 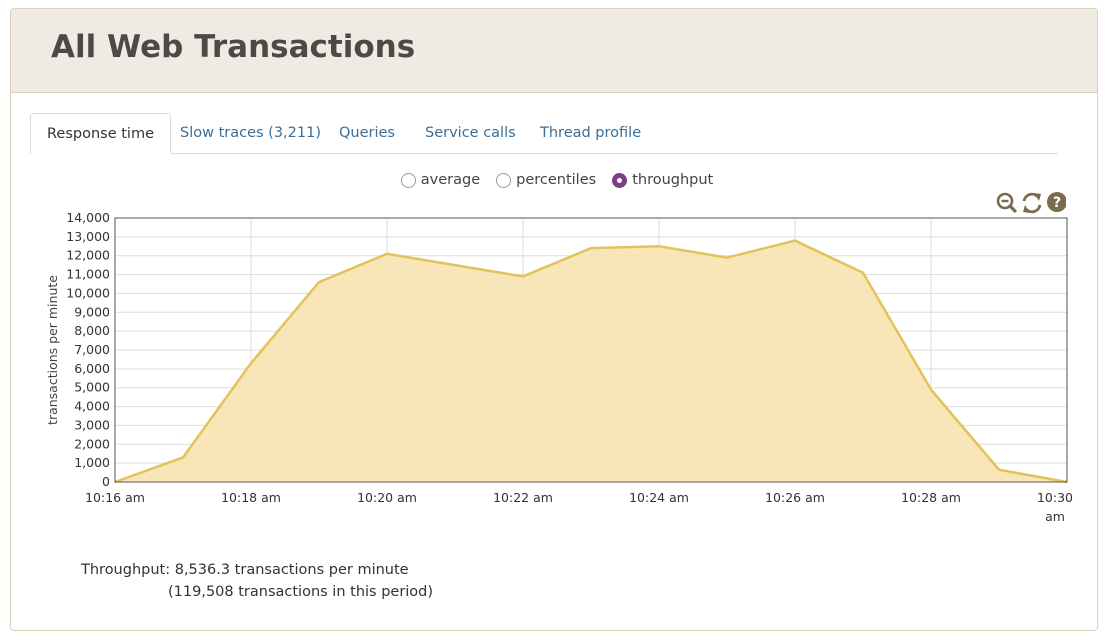 What do you see at coordinates (92, 462) in the screenshot?
I see `y-tick-label: 1,000` at bounding box center [92, 462].